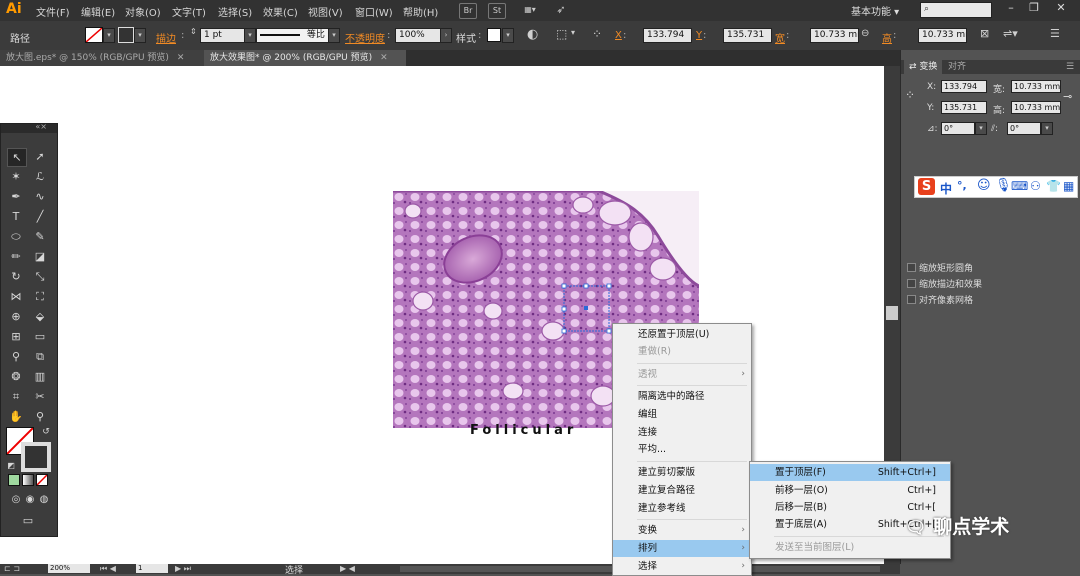 Image resolution: width=1080 pixels, height=576 pixels. What do you see at coordinates (42, 480) in the screenshot?
I see `none-mode-icon` at bounding box center [42, 480].